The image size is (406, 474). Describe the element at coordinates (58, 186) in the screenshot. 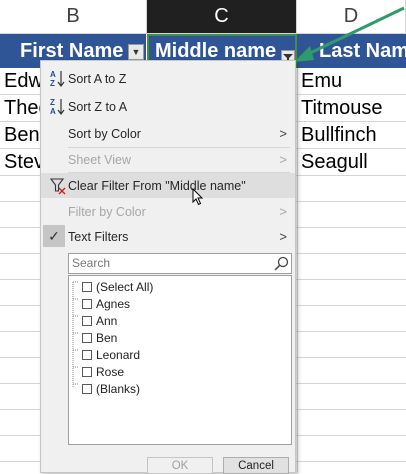

I see `clear-filter-icon` at that location.